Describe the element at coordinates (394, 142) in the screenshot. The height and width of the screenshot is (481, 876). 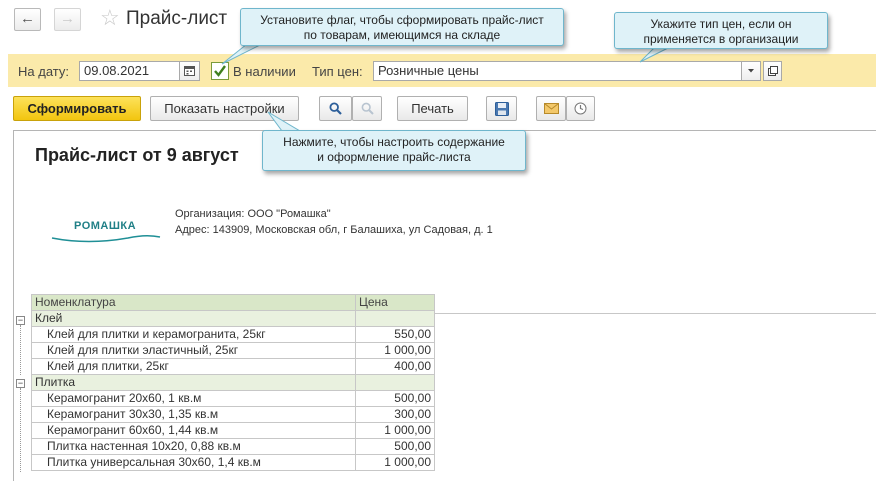
I see `callout-line: Нажмите, чтобы настроить содержание` at that location.